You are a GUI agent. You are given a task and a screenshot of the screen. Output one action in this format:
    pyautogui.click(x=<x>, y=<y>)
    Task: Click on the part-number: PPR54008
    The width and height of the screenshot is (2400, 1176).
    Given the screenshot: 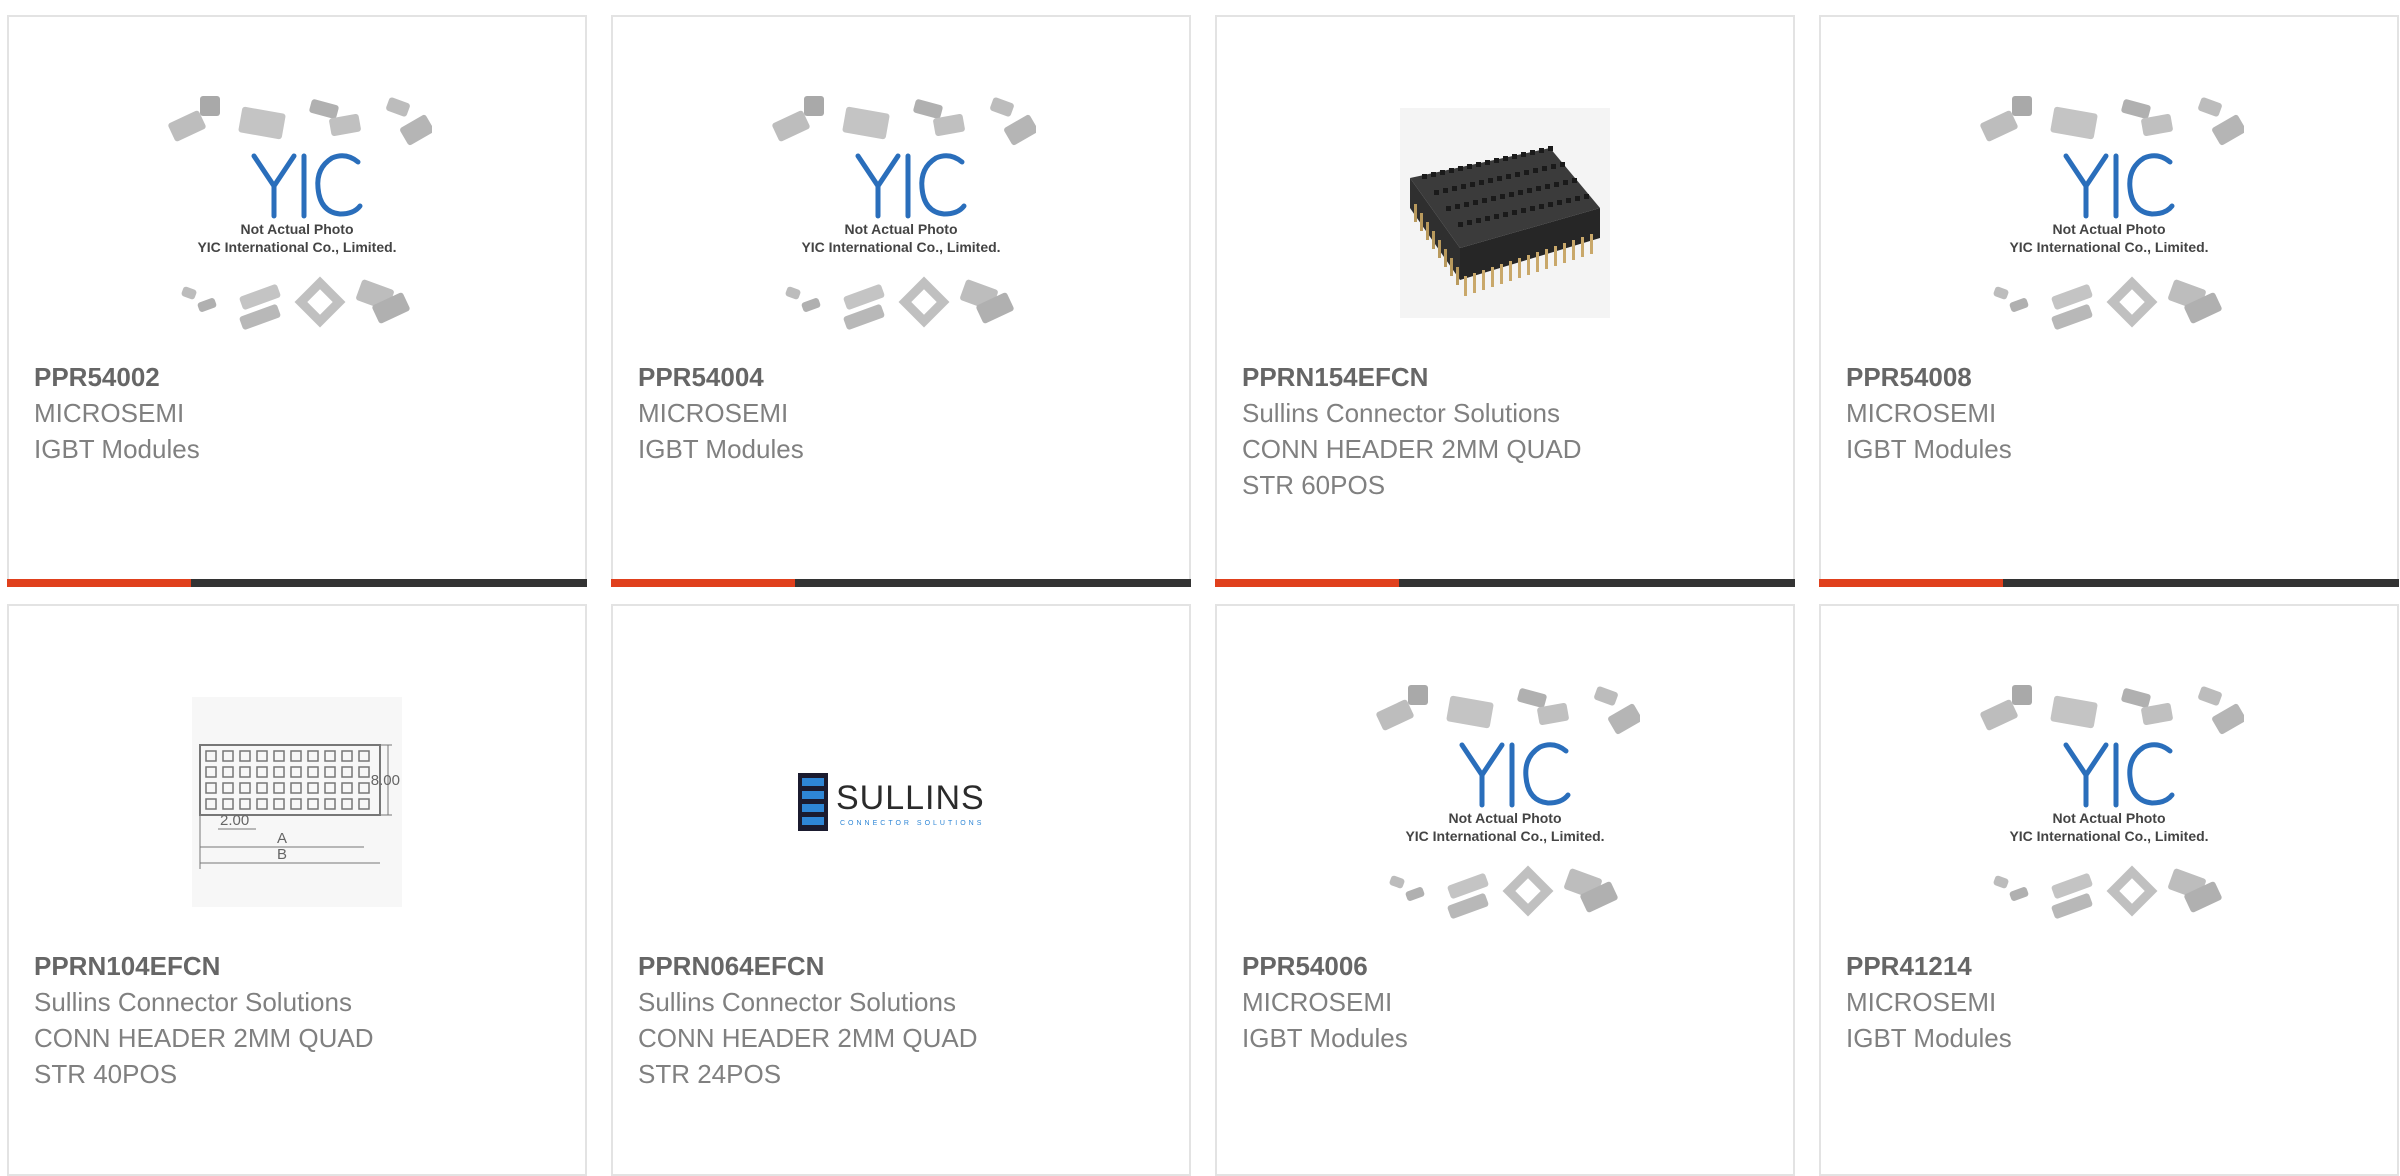 What is the action you would take?
    pyautogui.click(x=2109, y=377)
    